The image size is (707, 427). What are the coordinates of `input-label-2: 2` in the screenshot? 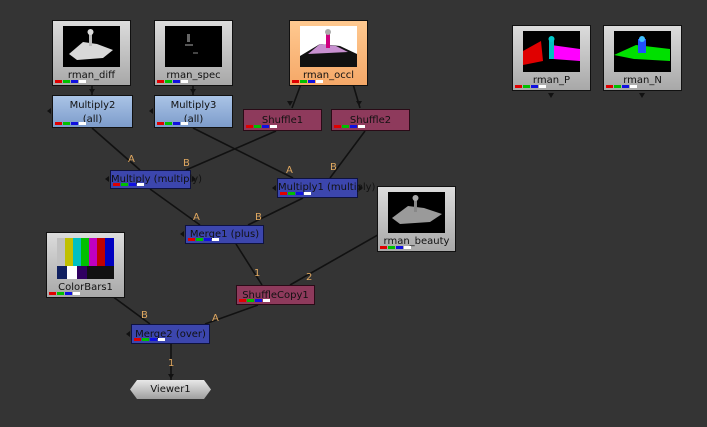 It's located at (309, 277).